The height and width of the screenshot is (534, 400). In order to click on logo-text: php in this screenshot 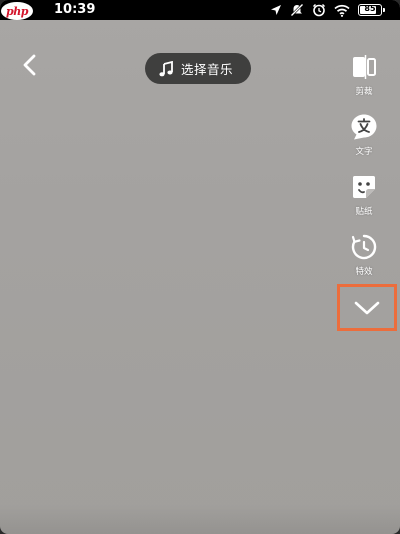, I will do `click(17, 11)`.